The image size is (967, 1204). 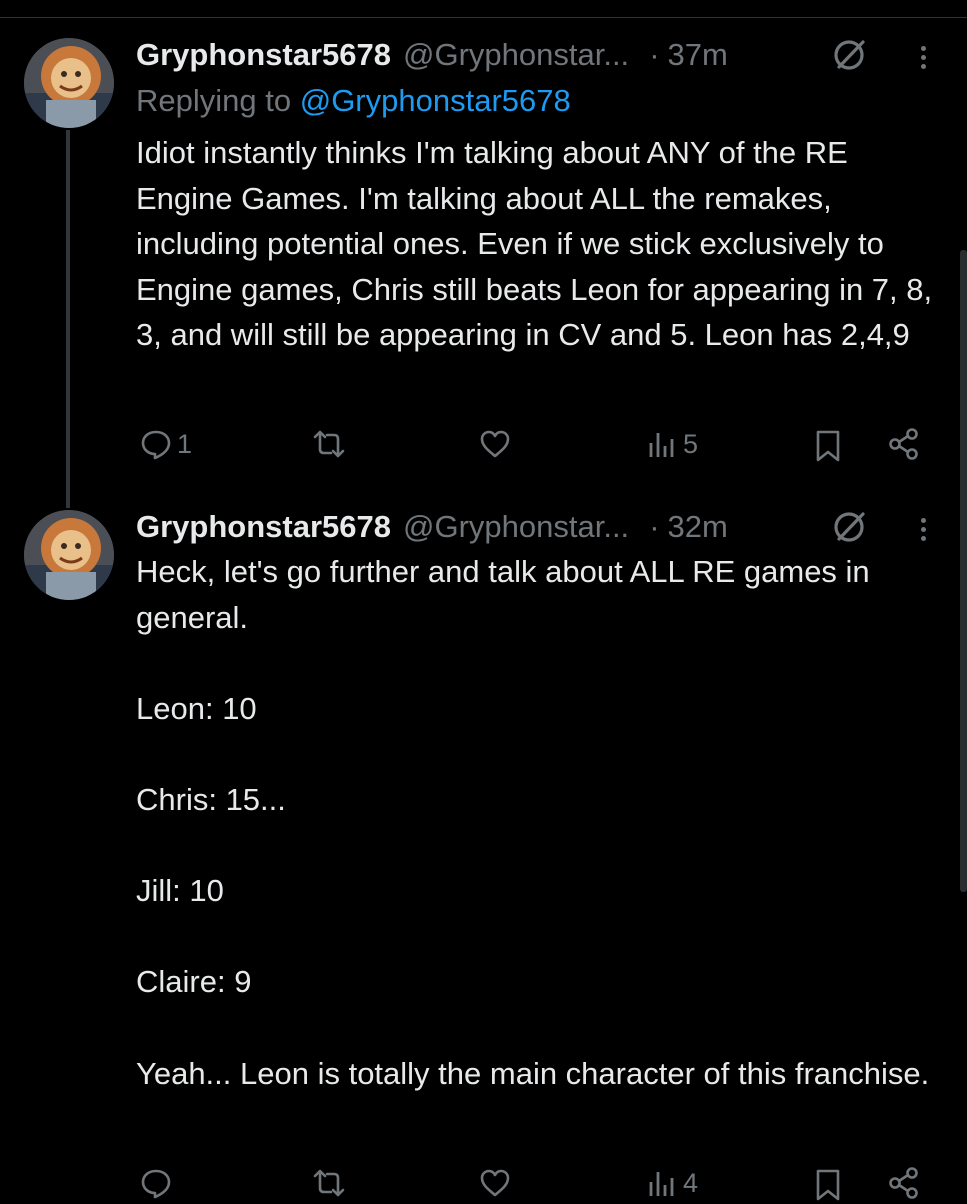 What do you see at coordinates (698, 527) in the screenshot?
I see `timestamp: 32m` at bounding box center [698, 527].